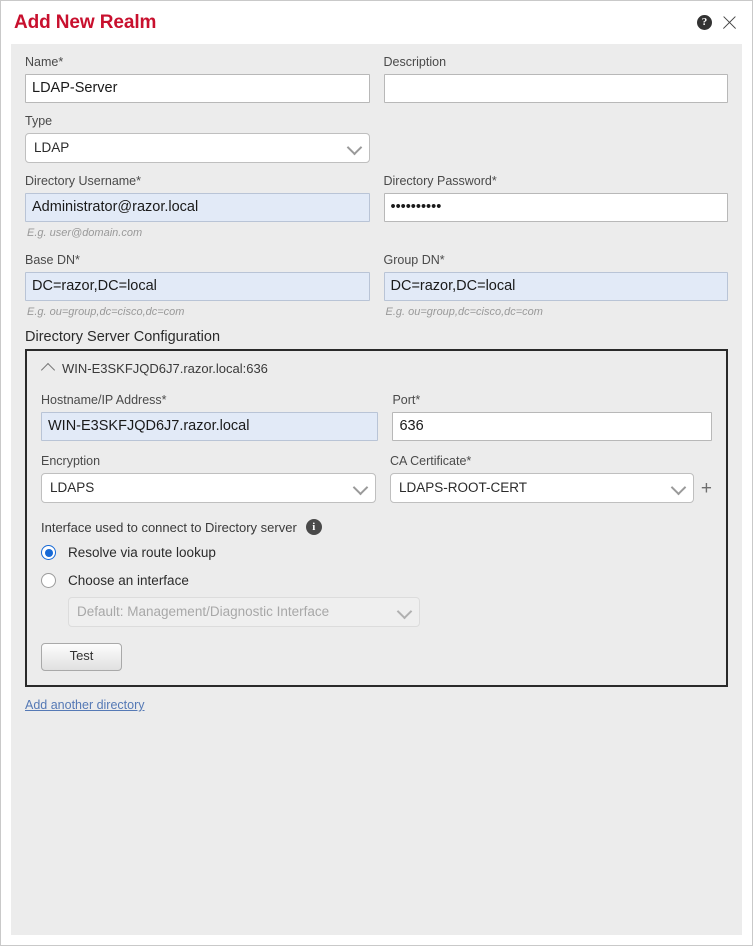 The width and height of the screenshot is (753, 946). What do you see at coordinates (463, 487) in the screenshot?
I see `ca-certificate-select-value: LDAPS-ROOT-CERT` at bounding box center [463, 487].